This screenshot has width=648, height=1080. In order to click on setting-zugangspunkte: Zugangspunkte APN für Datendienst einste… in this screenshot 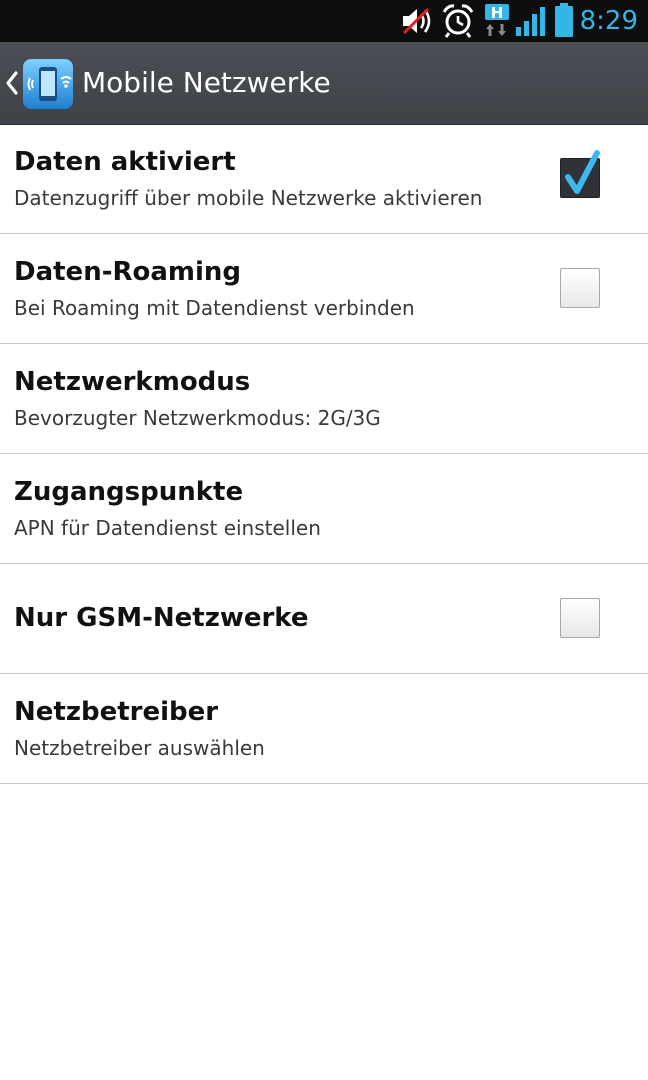, I will do `click(324, 509)`.